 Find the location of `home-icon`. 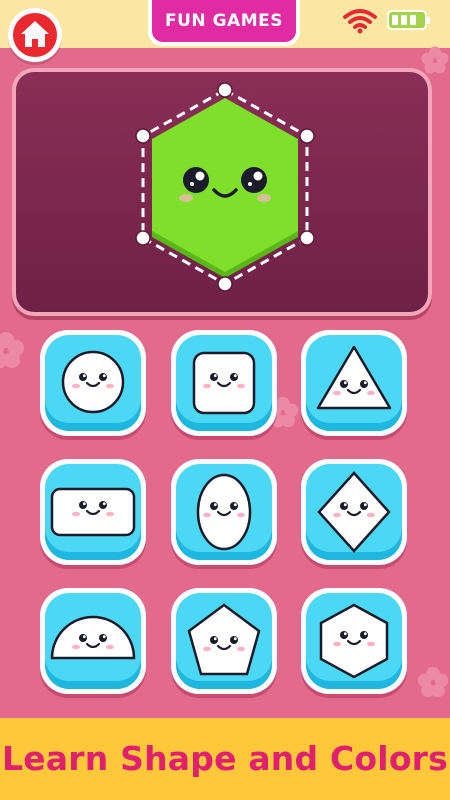

home-icon is located at coordinates (35, 34).